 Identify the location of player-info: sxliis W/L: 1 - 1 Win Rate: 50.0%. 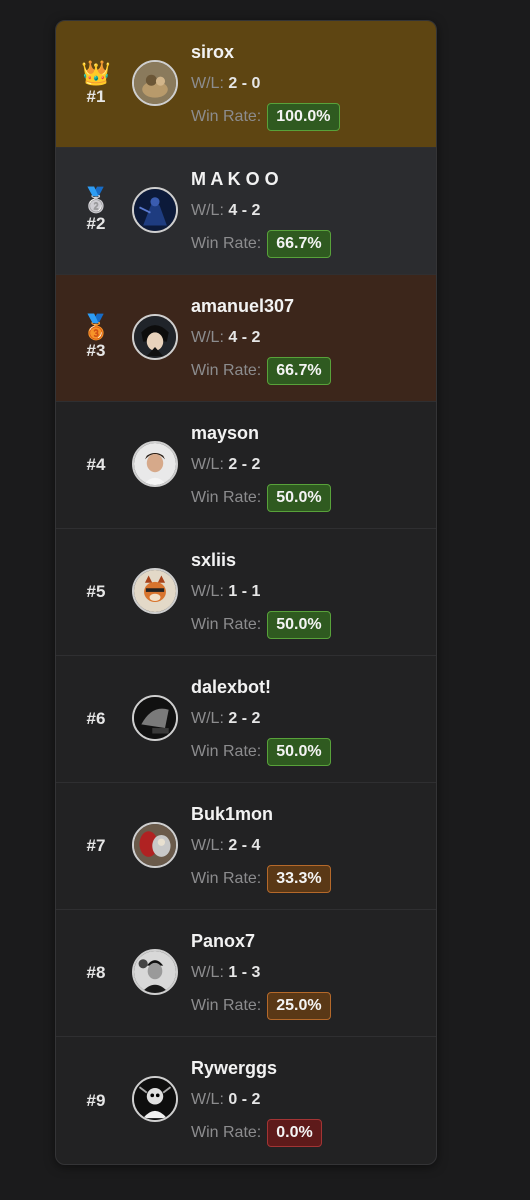
(261, 593).